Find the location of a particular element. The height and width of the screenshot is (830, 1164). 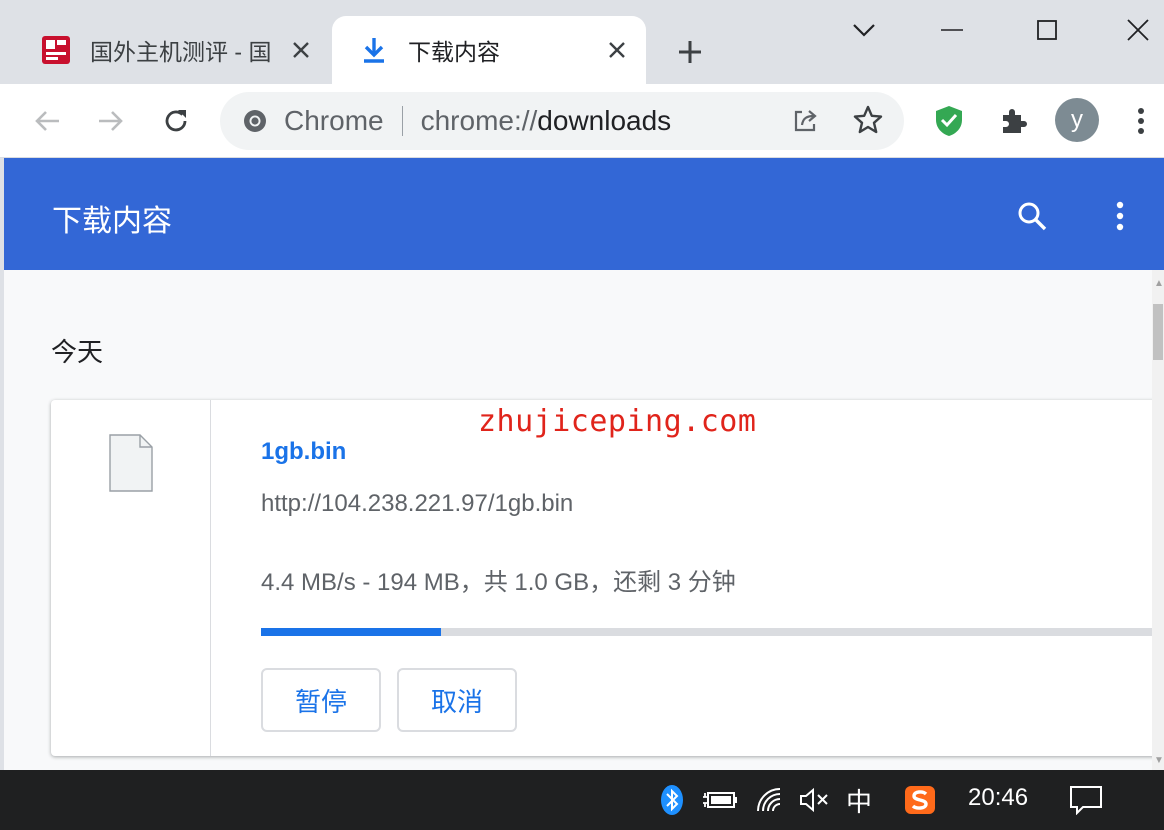

scroll-up-arrow-icon: ▲ is located at coordinates (1159, 283).